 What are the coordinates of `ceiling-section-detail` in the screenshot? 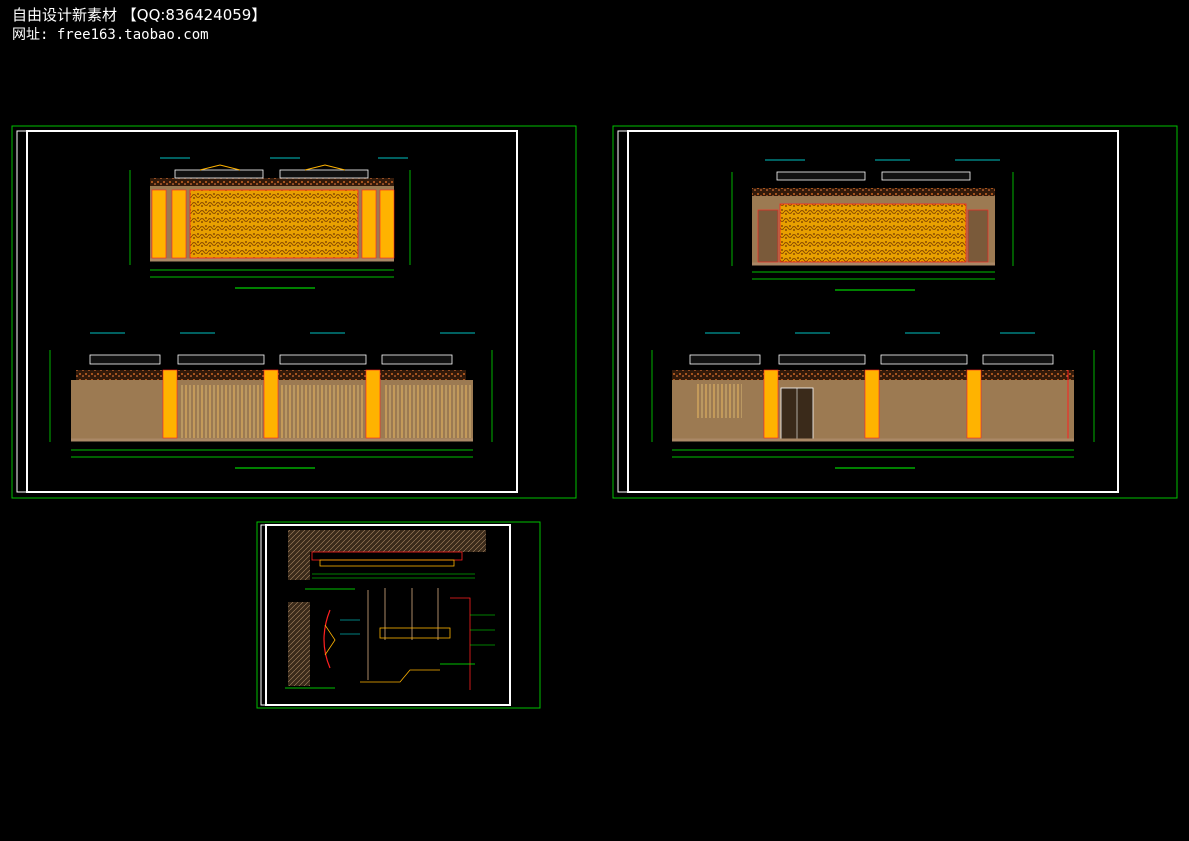 It's located at (387, 560).